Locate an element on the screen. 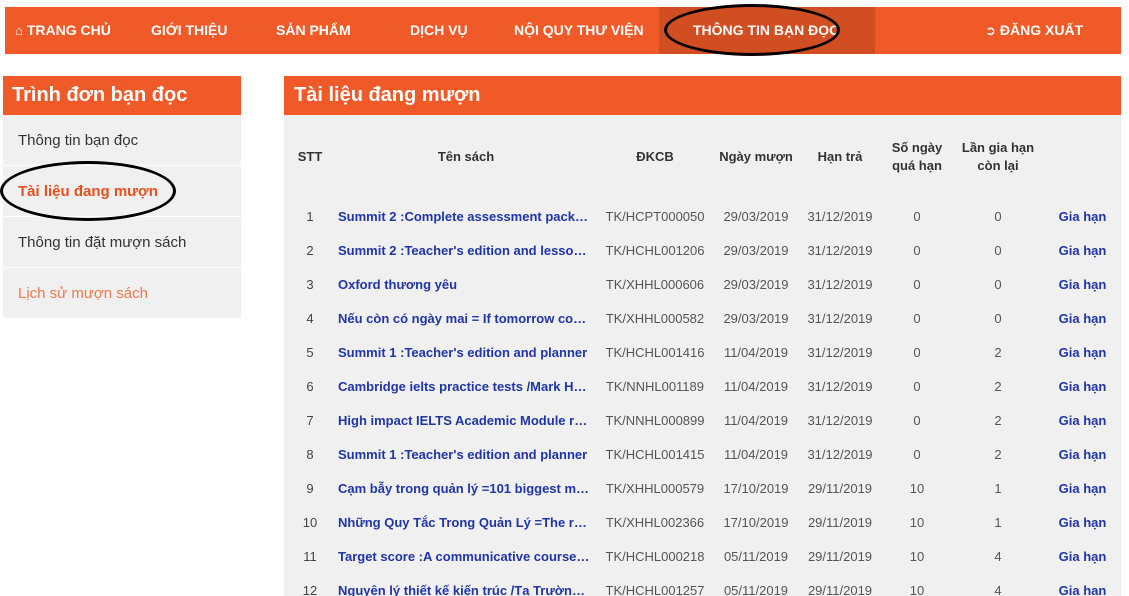 Image resolution: width=1129 pixels, height=596 pixels. nav-logout: ➲ ĐĂNG XUẤT is located at coordinates (1034, 30).